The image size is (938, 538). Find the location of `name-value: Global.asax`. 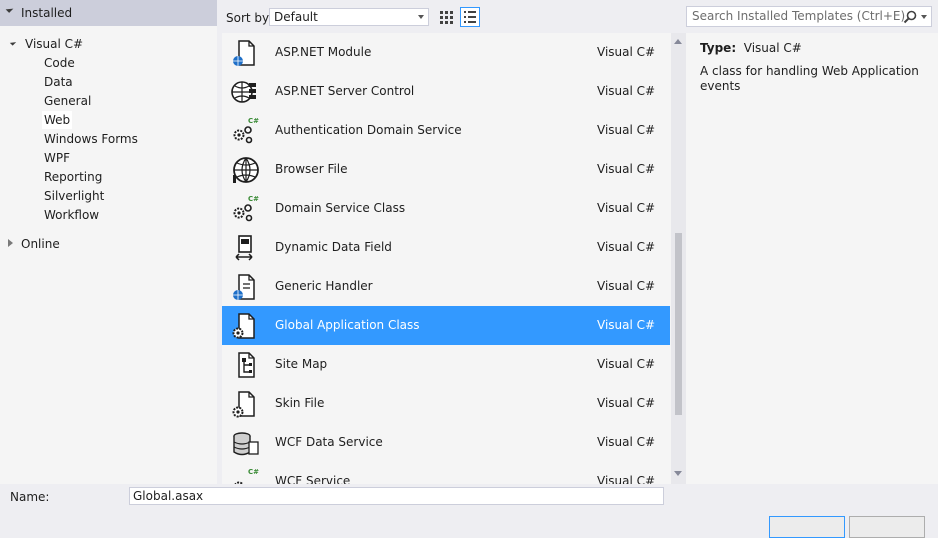

name-value: Global.asax is located at coordinates (168, 496).